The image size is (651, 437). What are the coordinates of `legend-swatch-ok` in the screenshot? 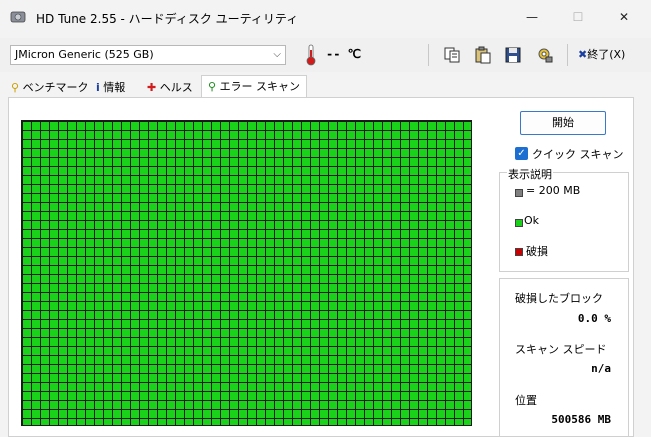 It's located at (519, 223).